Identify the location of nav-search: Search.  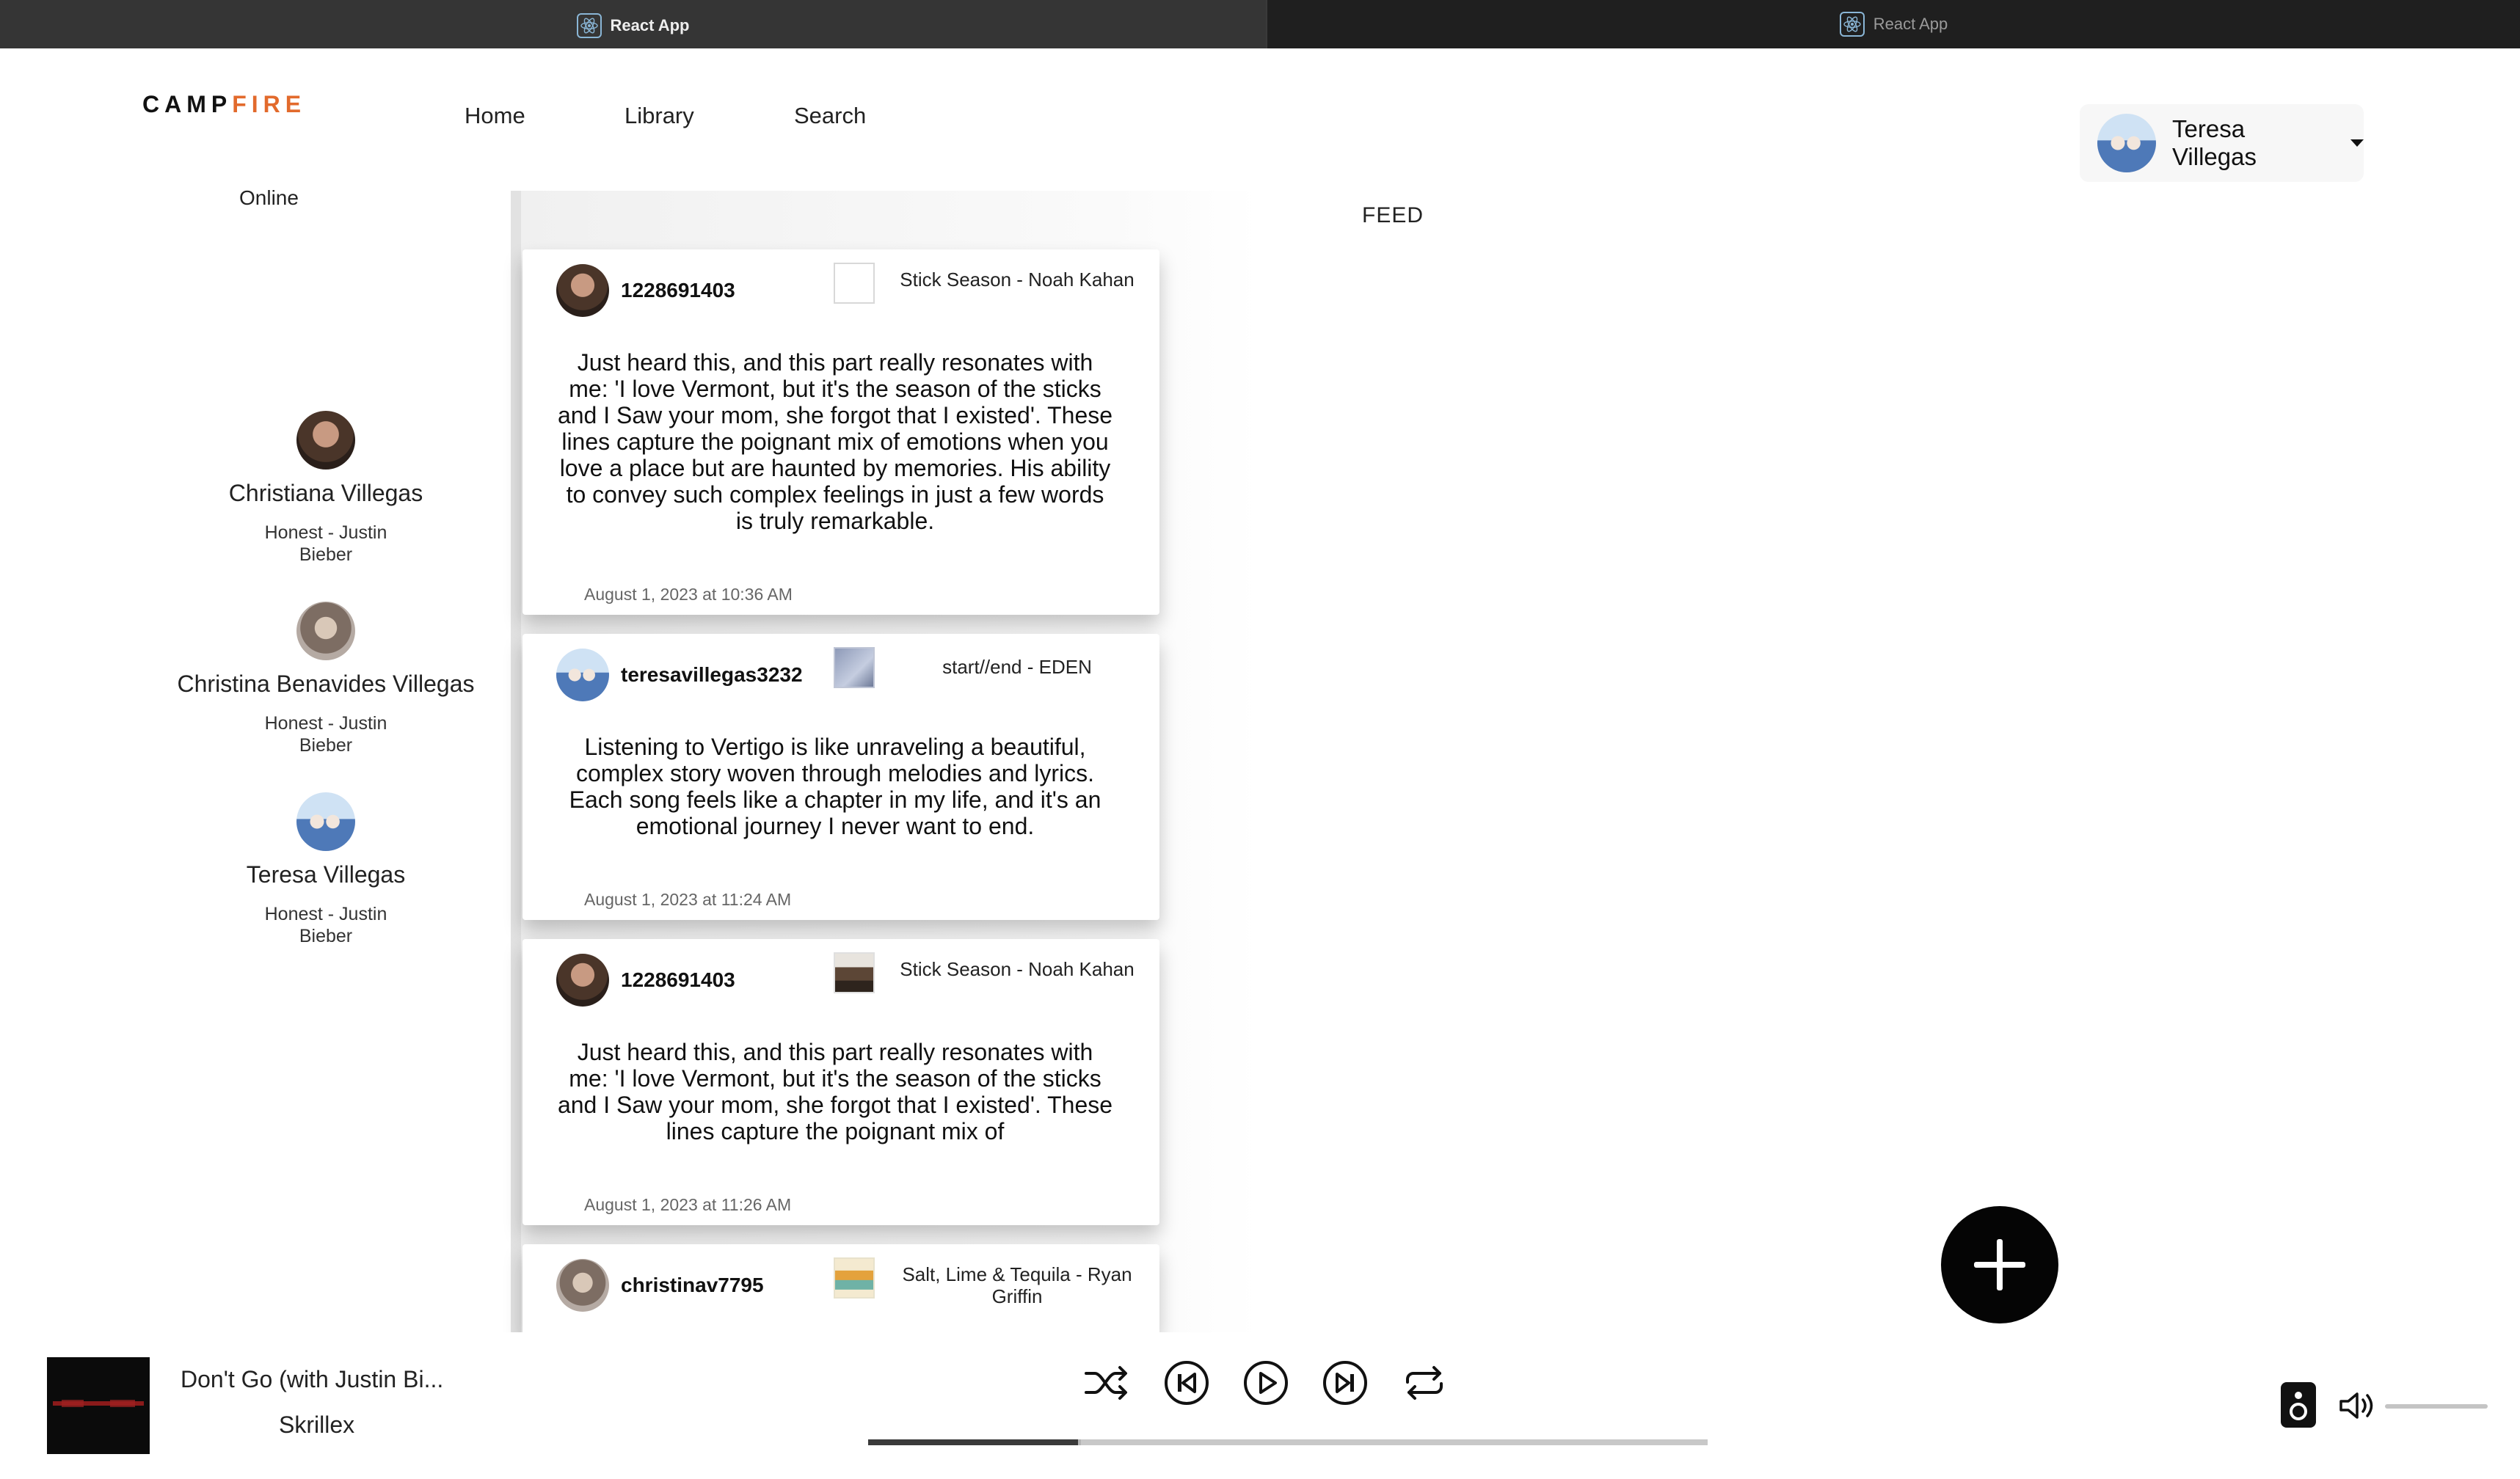
(830, 116).